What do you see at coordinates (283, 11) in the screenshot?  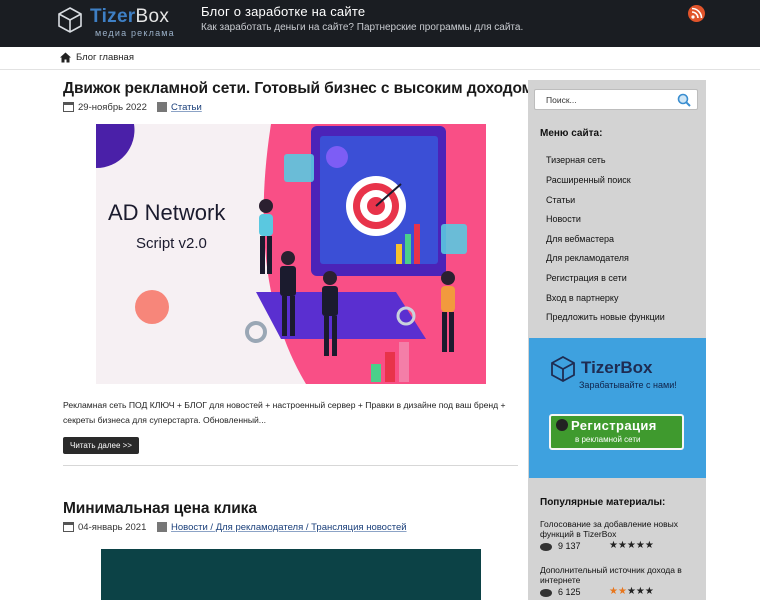 I see `site-title: Блог о заработке на сайте` at bounding box center [283, 11].